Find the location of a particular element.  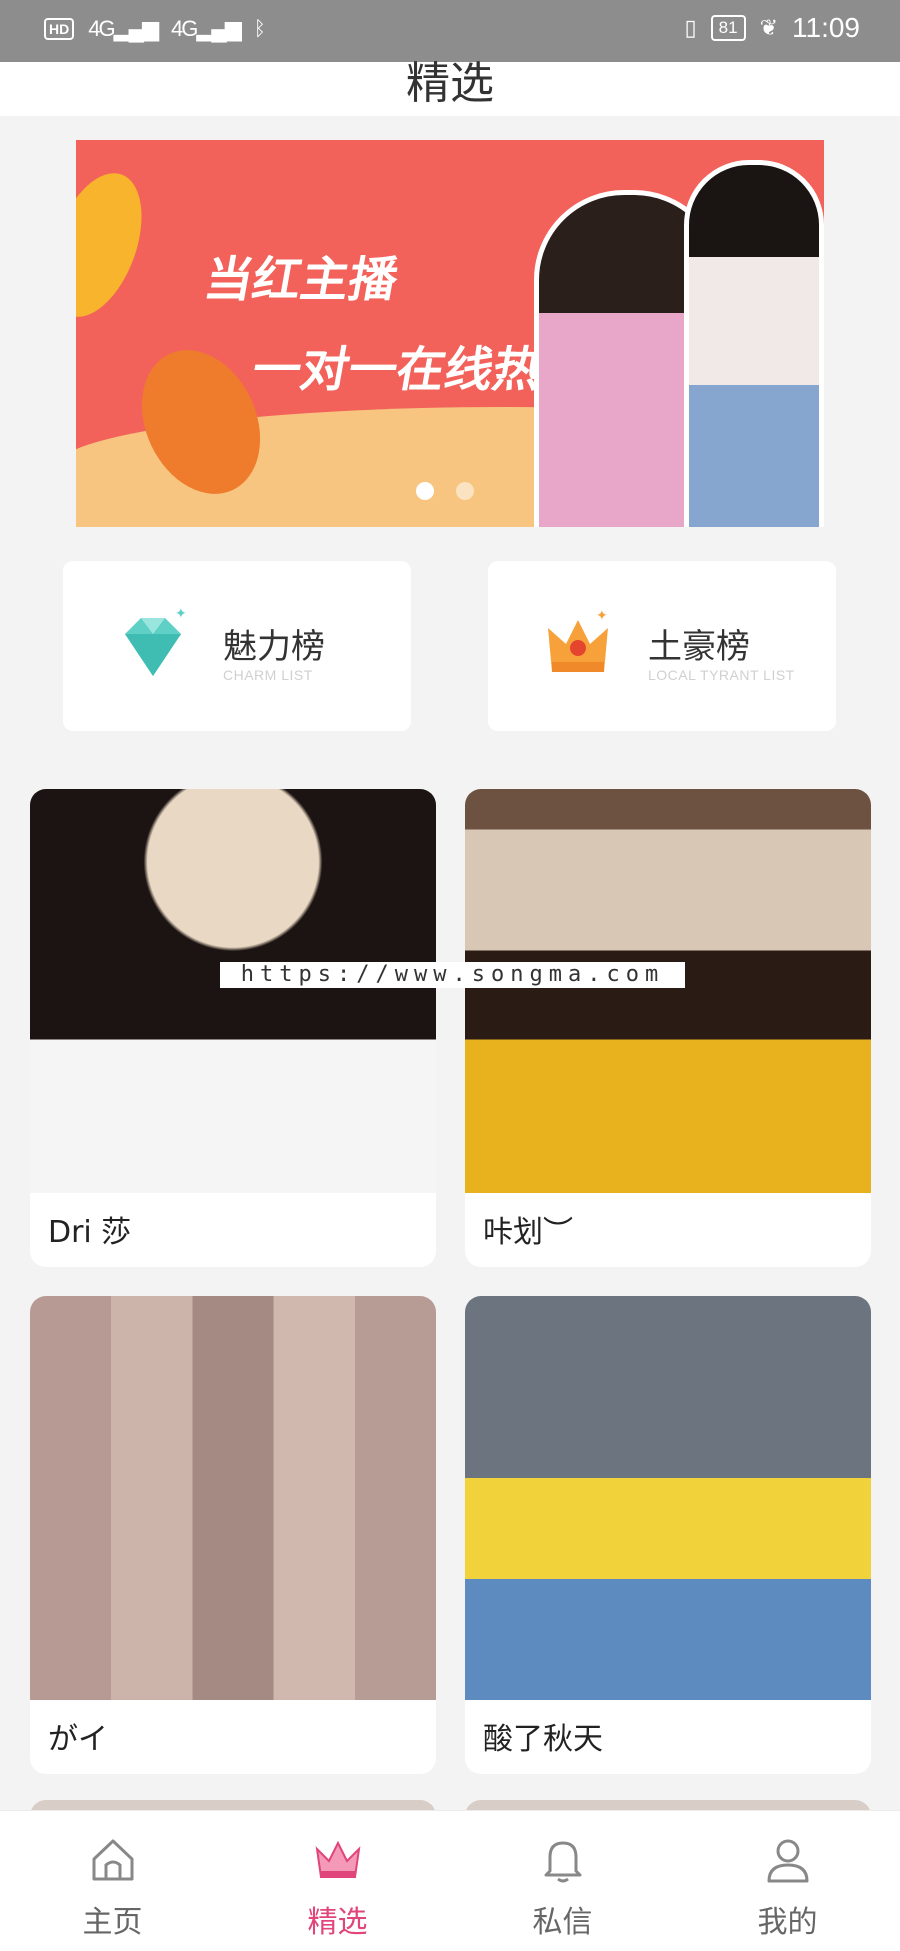

charm-list-subtitle: CHARM LIST is located at coordinates (268, 675).